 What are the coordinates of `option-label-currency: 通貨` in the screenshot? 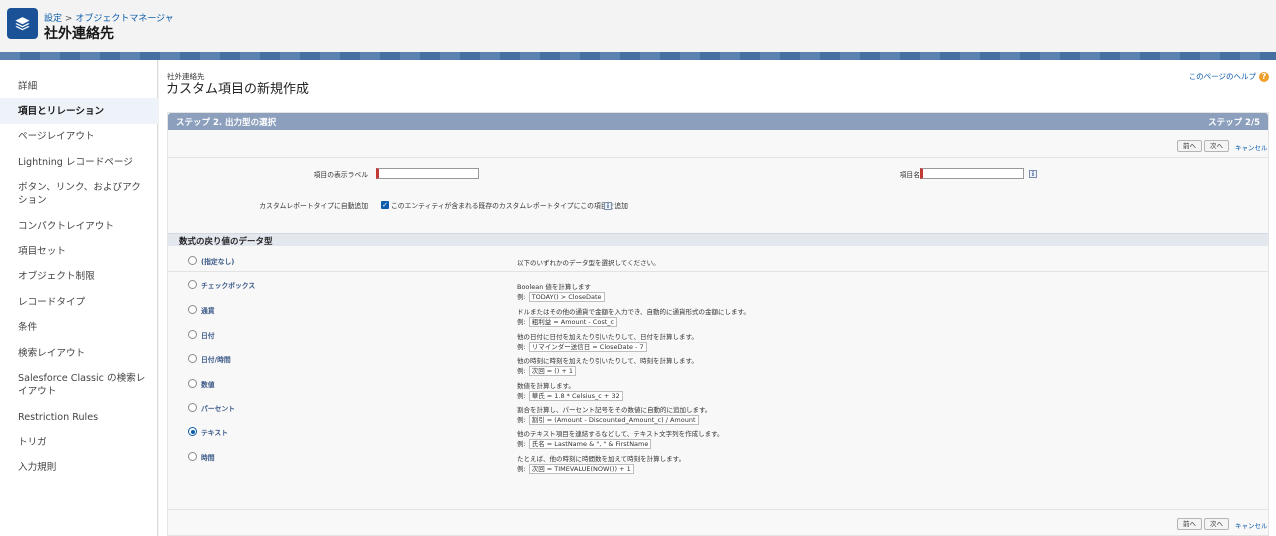 It's located at (208, 311).